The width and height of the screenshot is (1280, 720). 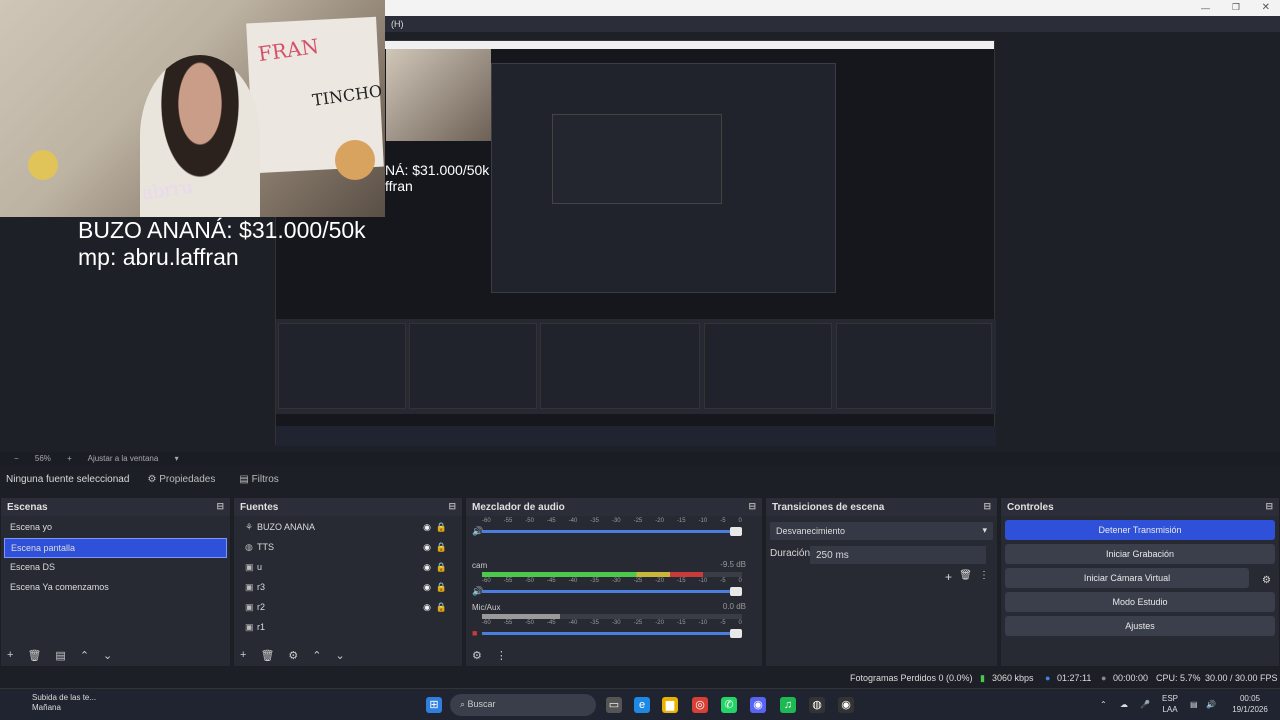 I want to click on start-recording-button: Iniciar Grabación, so click(x=1140, y=554).